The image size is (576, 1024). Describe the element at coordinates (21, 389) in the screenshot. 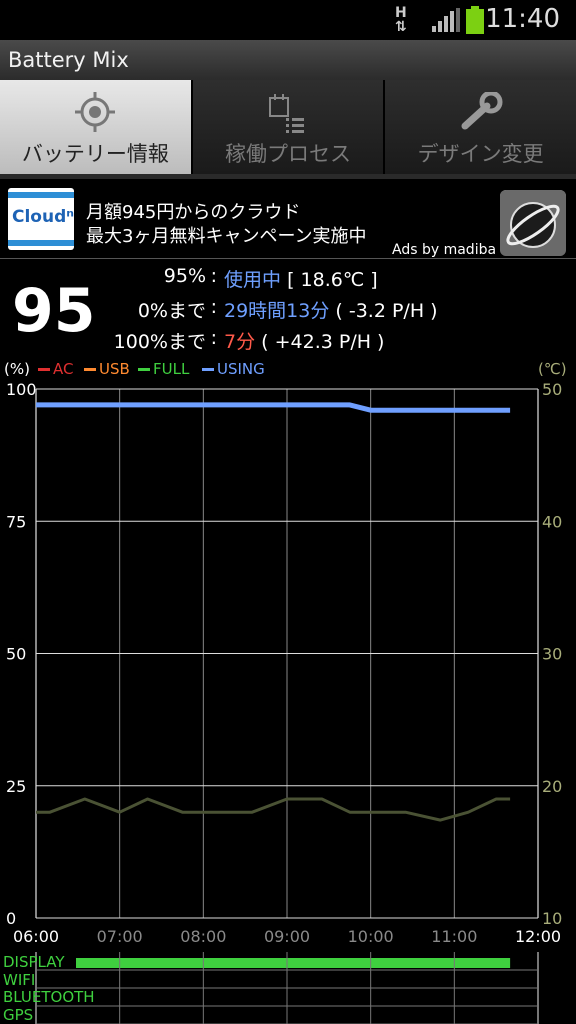

I see `y-left-tick-label: 100` at that location.